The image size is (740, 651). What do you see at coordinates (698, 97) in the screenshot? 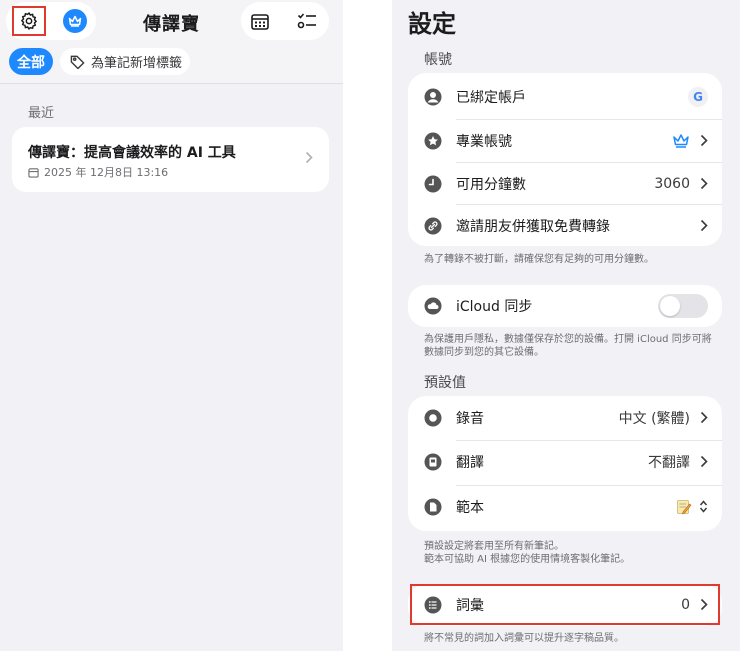
I see `google-icon: G` at bounding box center [698, 97].